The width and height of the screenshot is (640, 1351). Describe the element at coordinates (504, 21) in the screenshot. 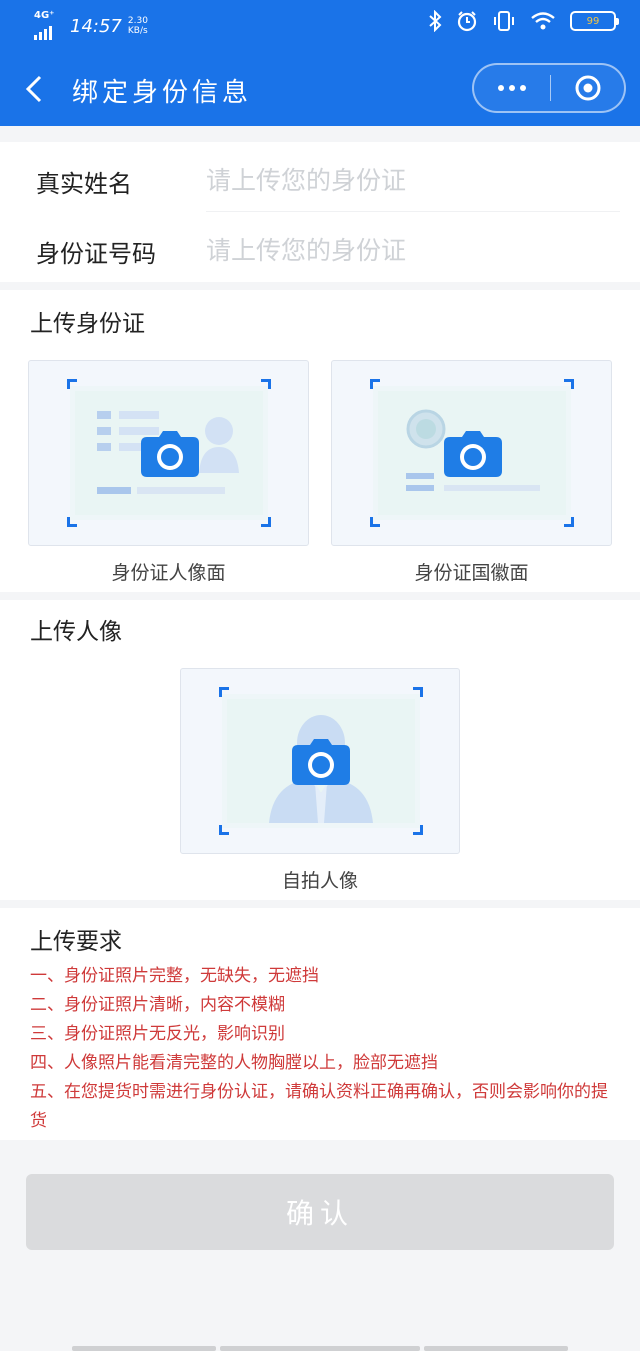

I see `vibrate-icon` at that location.